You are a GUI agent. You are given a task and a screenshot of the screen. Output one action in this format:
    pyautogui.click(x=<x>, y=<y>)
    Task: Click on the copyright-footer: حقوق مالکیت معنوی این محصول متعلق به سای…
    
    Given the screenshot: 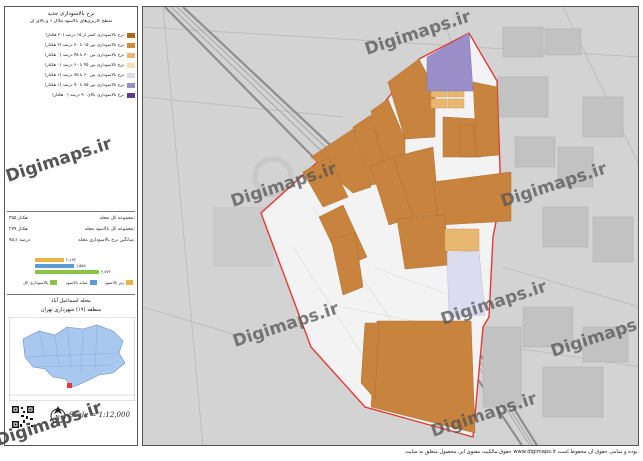 What is the action you would take?
    pyautogui.click(x=522, y=452)
    